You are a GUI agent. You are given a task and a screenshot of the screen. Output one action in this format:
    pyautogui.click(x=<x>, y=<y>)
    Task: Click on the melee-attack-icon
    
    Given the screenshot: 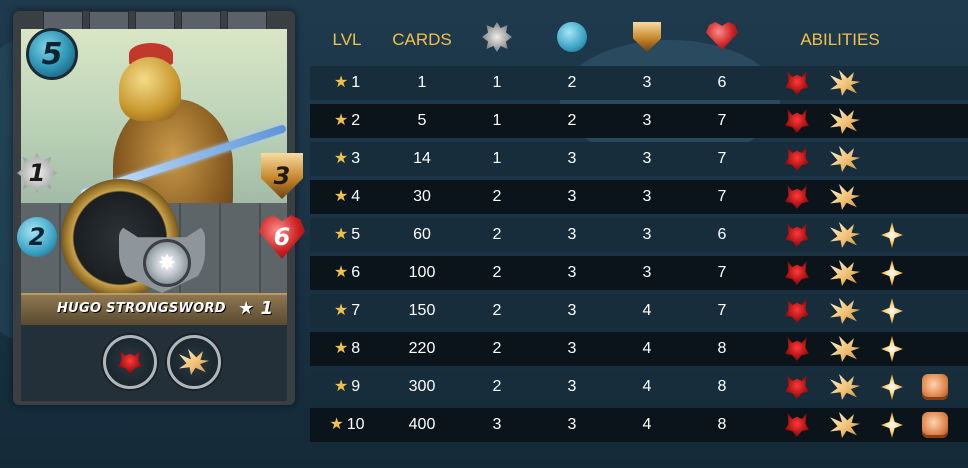 What is the action you would take?
    pyautogui.click(x=497, y=37)
    